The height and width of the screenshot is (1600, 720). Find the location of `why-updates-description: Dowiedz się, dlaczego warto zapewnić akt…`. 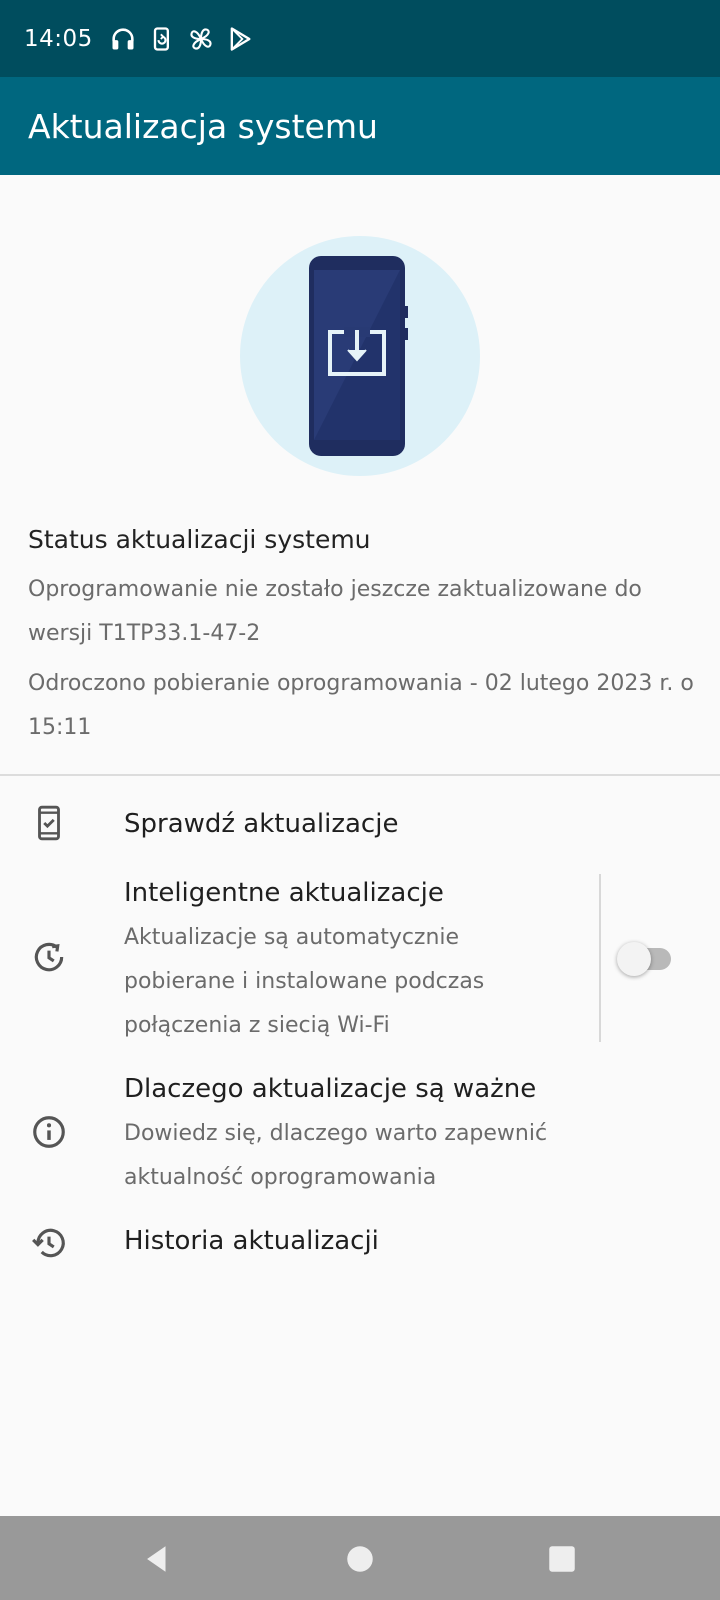

why-updates-description: Dowiedz się, dlaczego warto zapewnić akt… is located at coordinates (336, 1155).